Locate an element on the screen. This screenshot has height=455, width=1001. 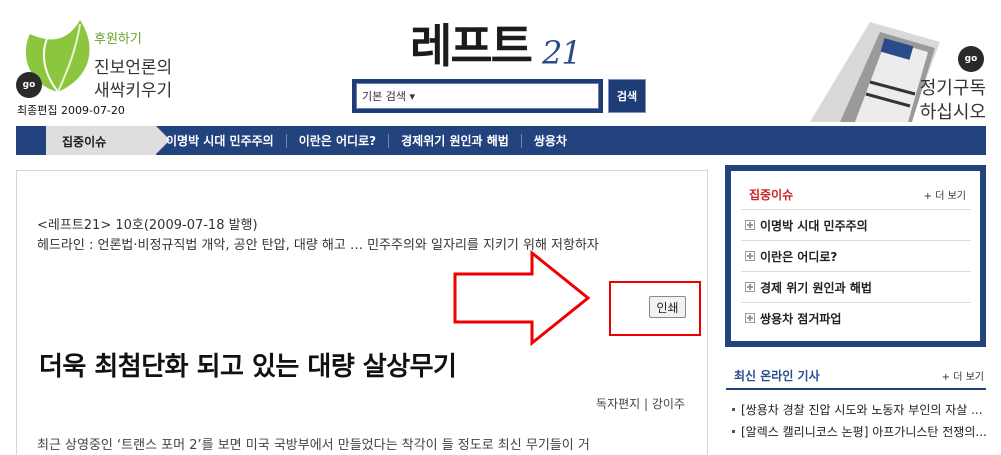
search-box is located at coordinates (477, 96).